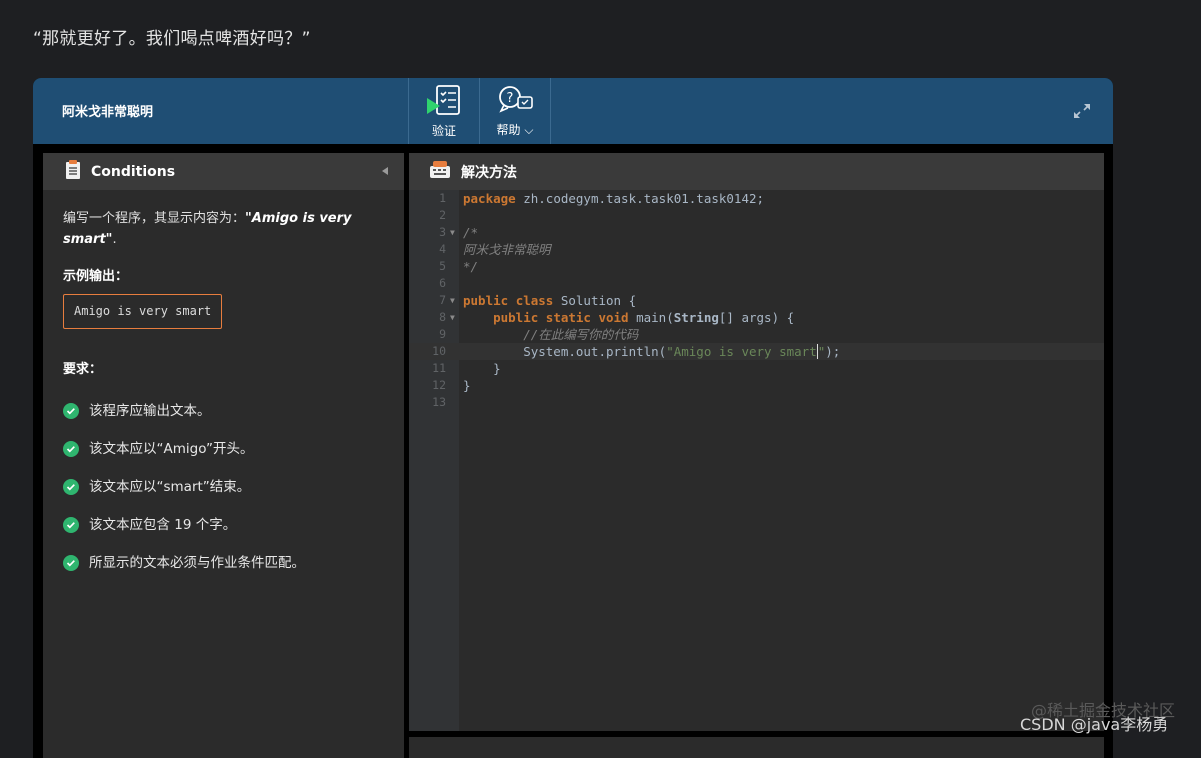 This screenshot has width=1201, height=758. I want to click on code-line: 7 ▼ public class Solution {, so click(756, 300).